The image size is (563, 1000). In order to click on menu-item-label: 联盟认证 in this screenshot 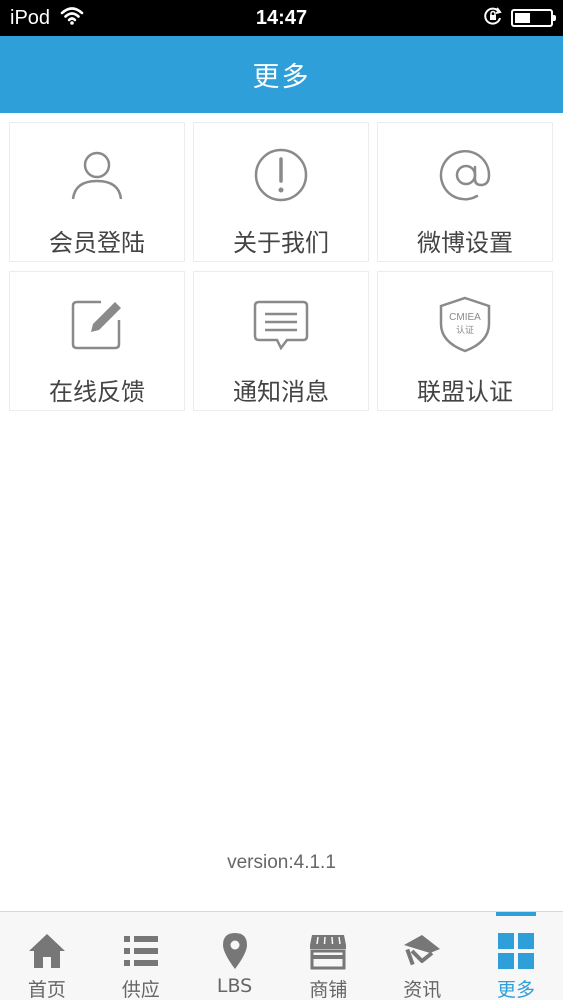, I will do `click(465, 392)`.